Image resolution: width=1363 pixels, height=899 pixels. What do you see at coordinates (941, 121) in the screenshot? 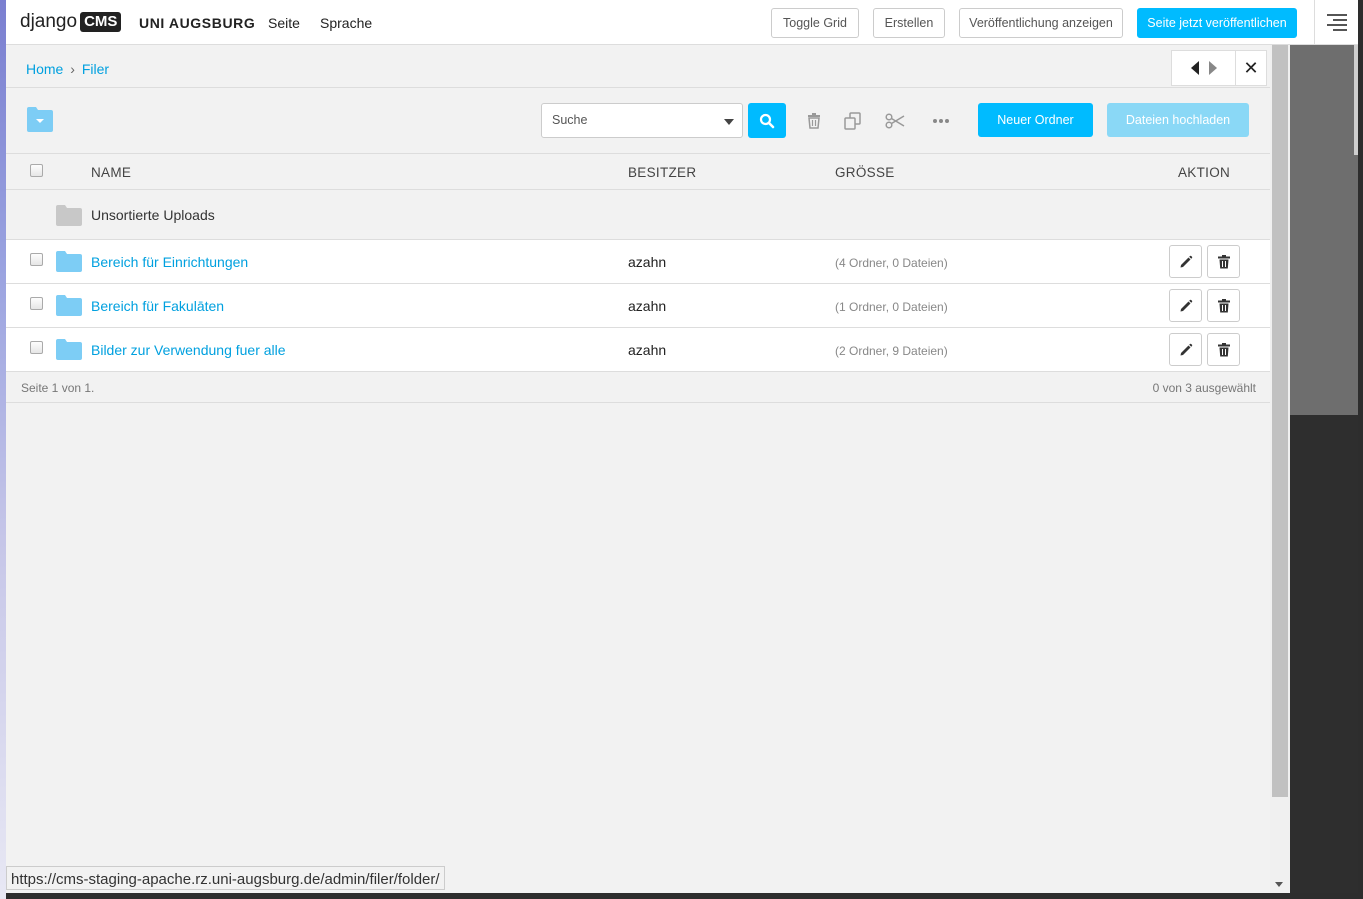
I see `more-icon` at bounding box center [941, 121].